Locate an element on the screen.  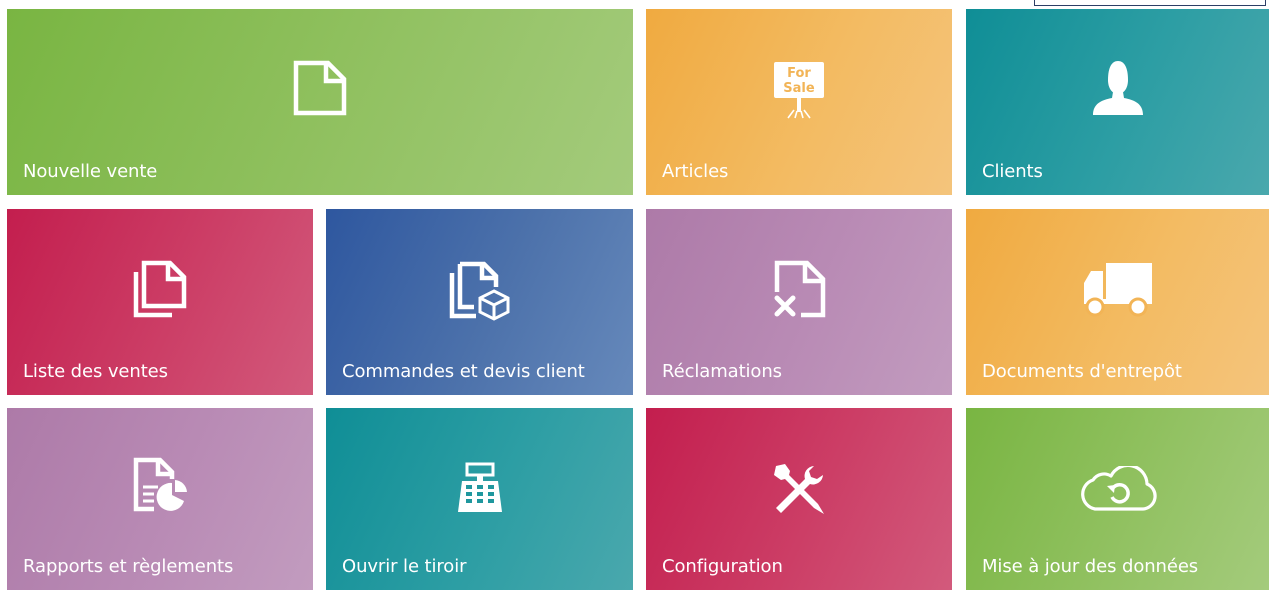
cloud-sync-icon is located at coordinates (1118, 489).